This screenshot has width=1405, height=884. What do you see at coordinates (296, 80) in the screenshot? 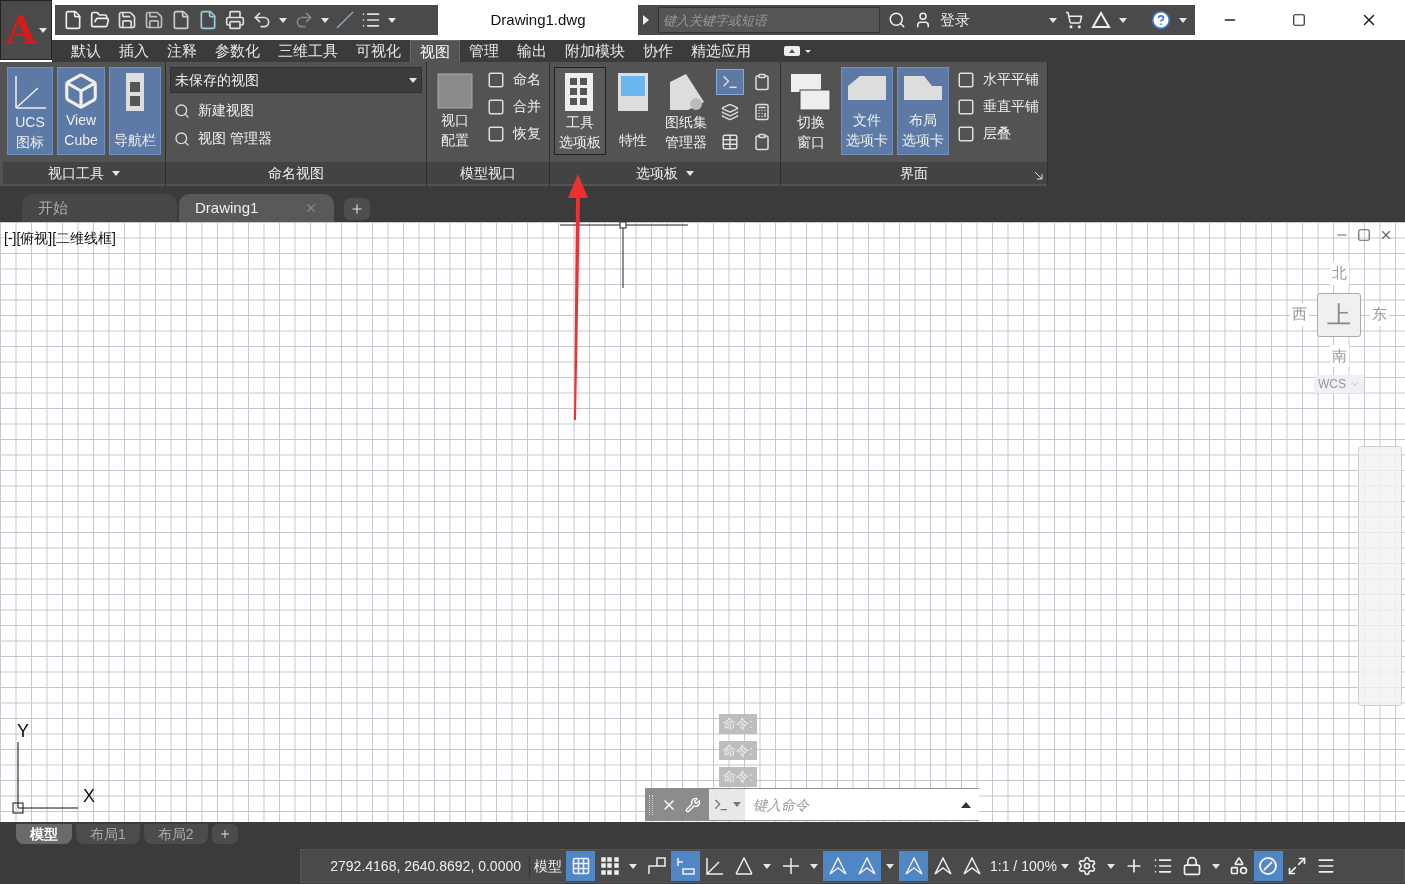
I see `view-dropdown: 未保存的视图` at bounding box center [296, 80].